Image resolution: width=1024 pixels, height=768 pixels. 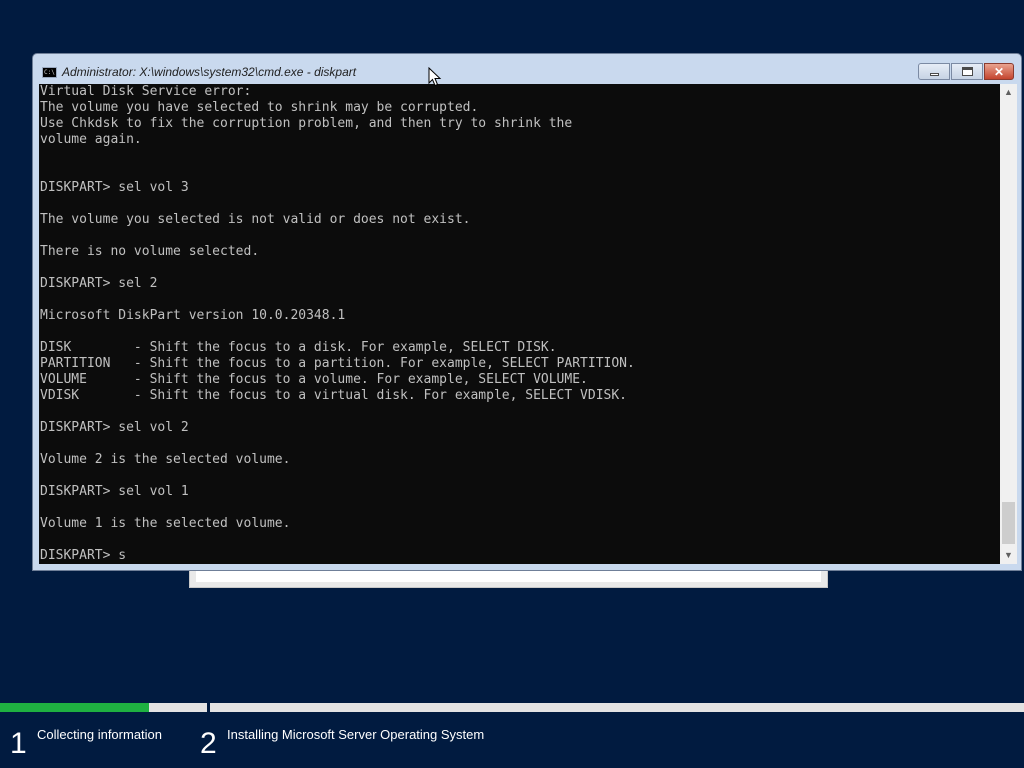 What do you see at coordinates (114, 187) in the screenshot?
I see `console-line: DISKPART> sel vol 3` at bounding box center [114, 187].